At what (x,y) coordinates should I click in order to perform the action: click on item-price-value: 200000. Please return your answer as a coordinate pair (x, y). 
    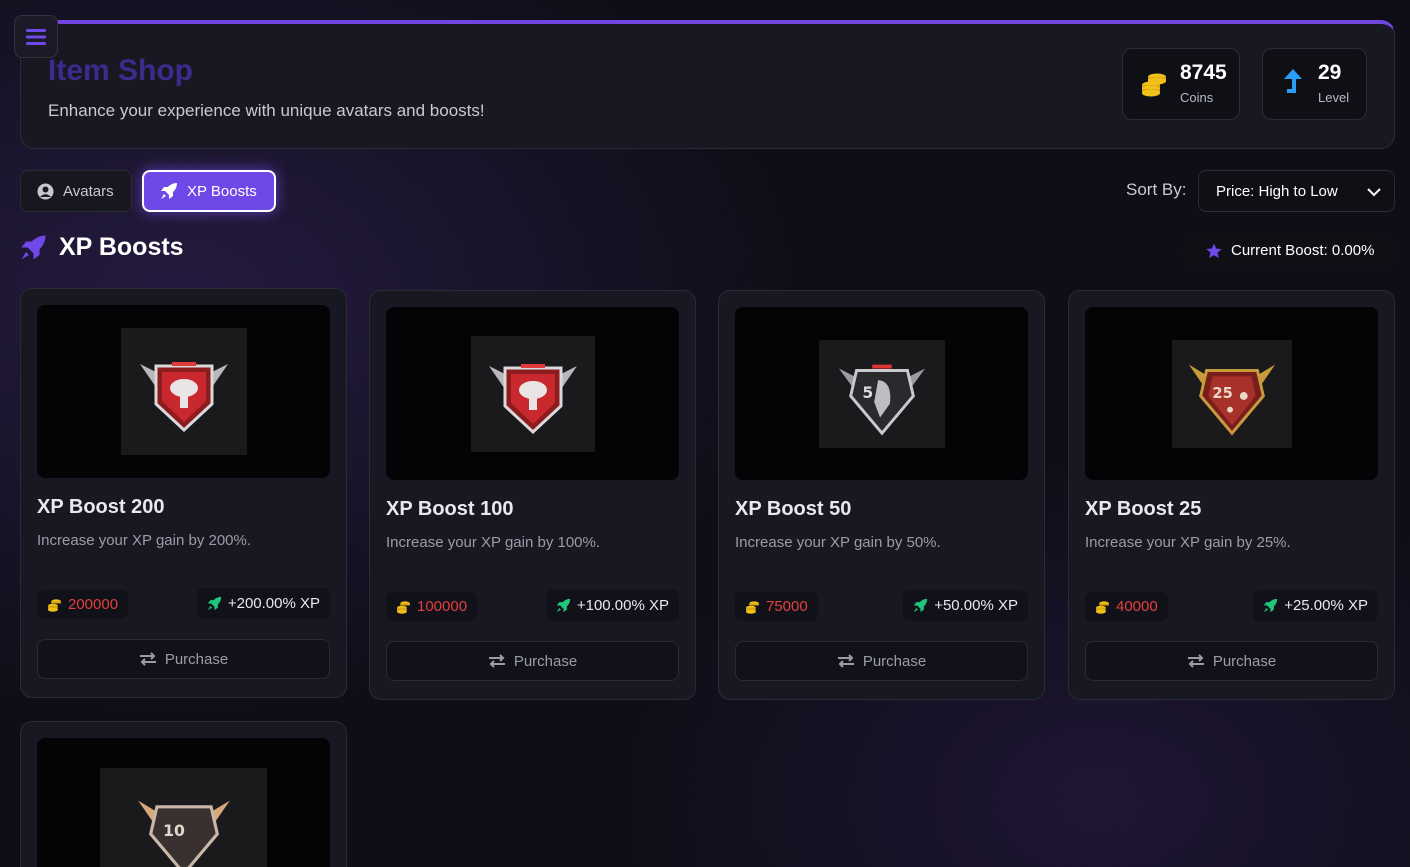
    Looking at the image, I should click on (93, 604).